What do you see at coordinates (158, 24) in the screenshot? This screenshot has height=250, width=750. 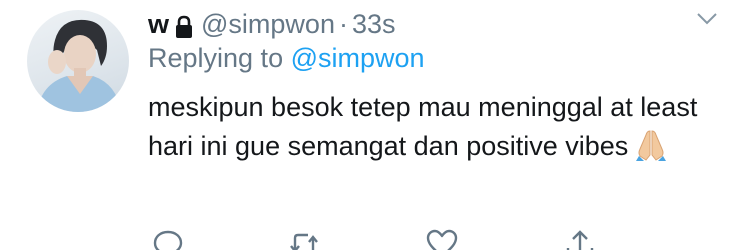 I see `display-name: w` at bounding box center [158, 24].